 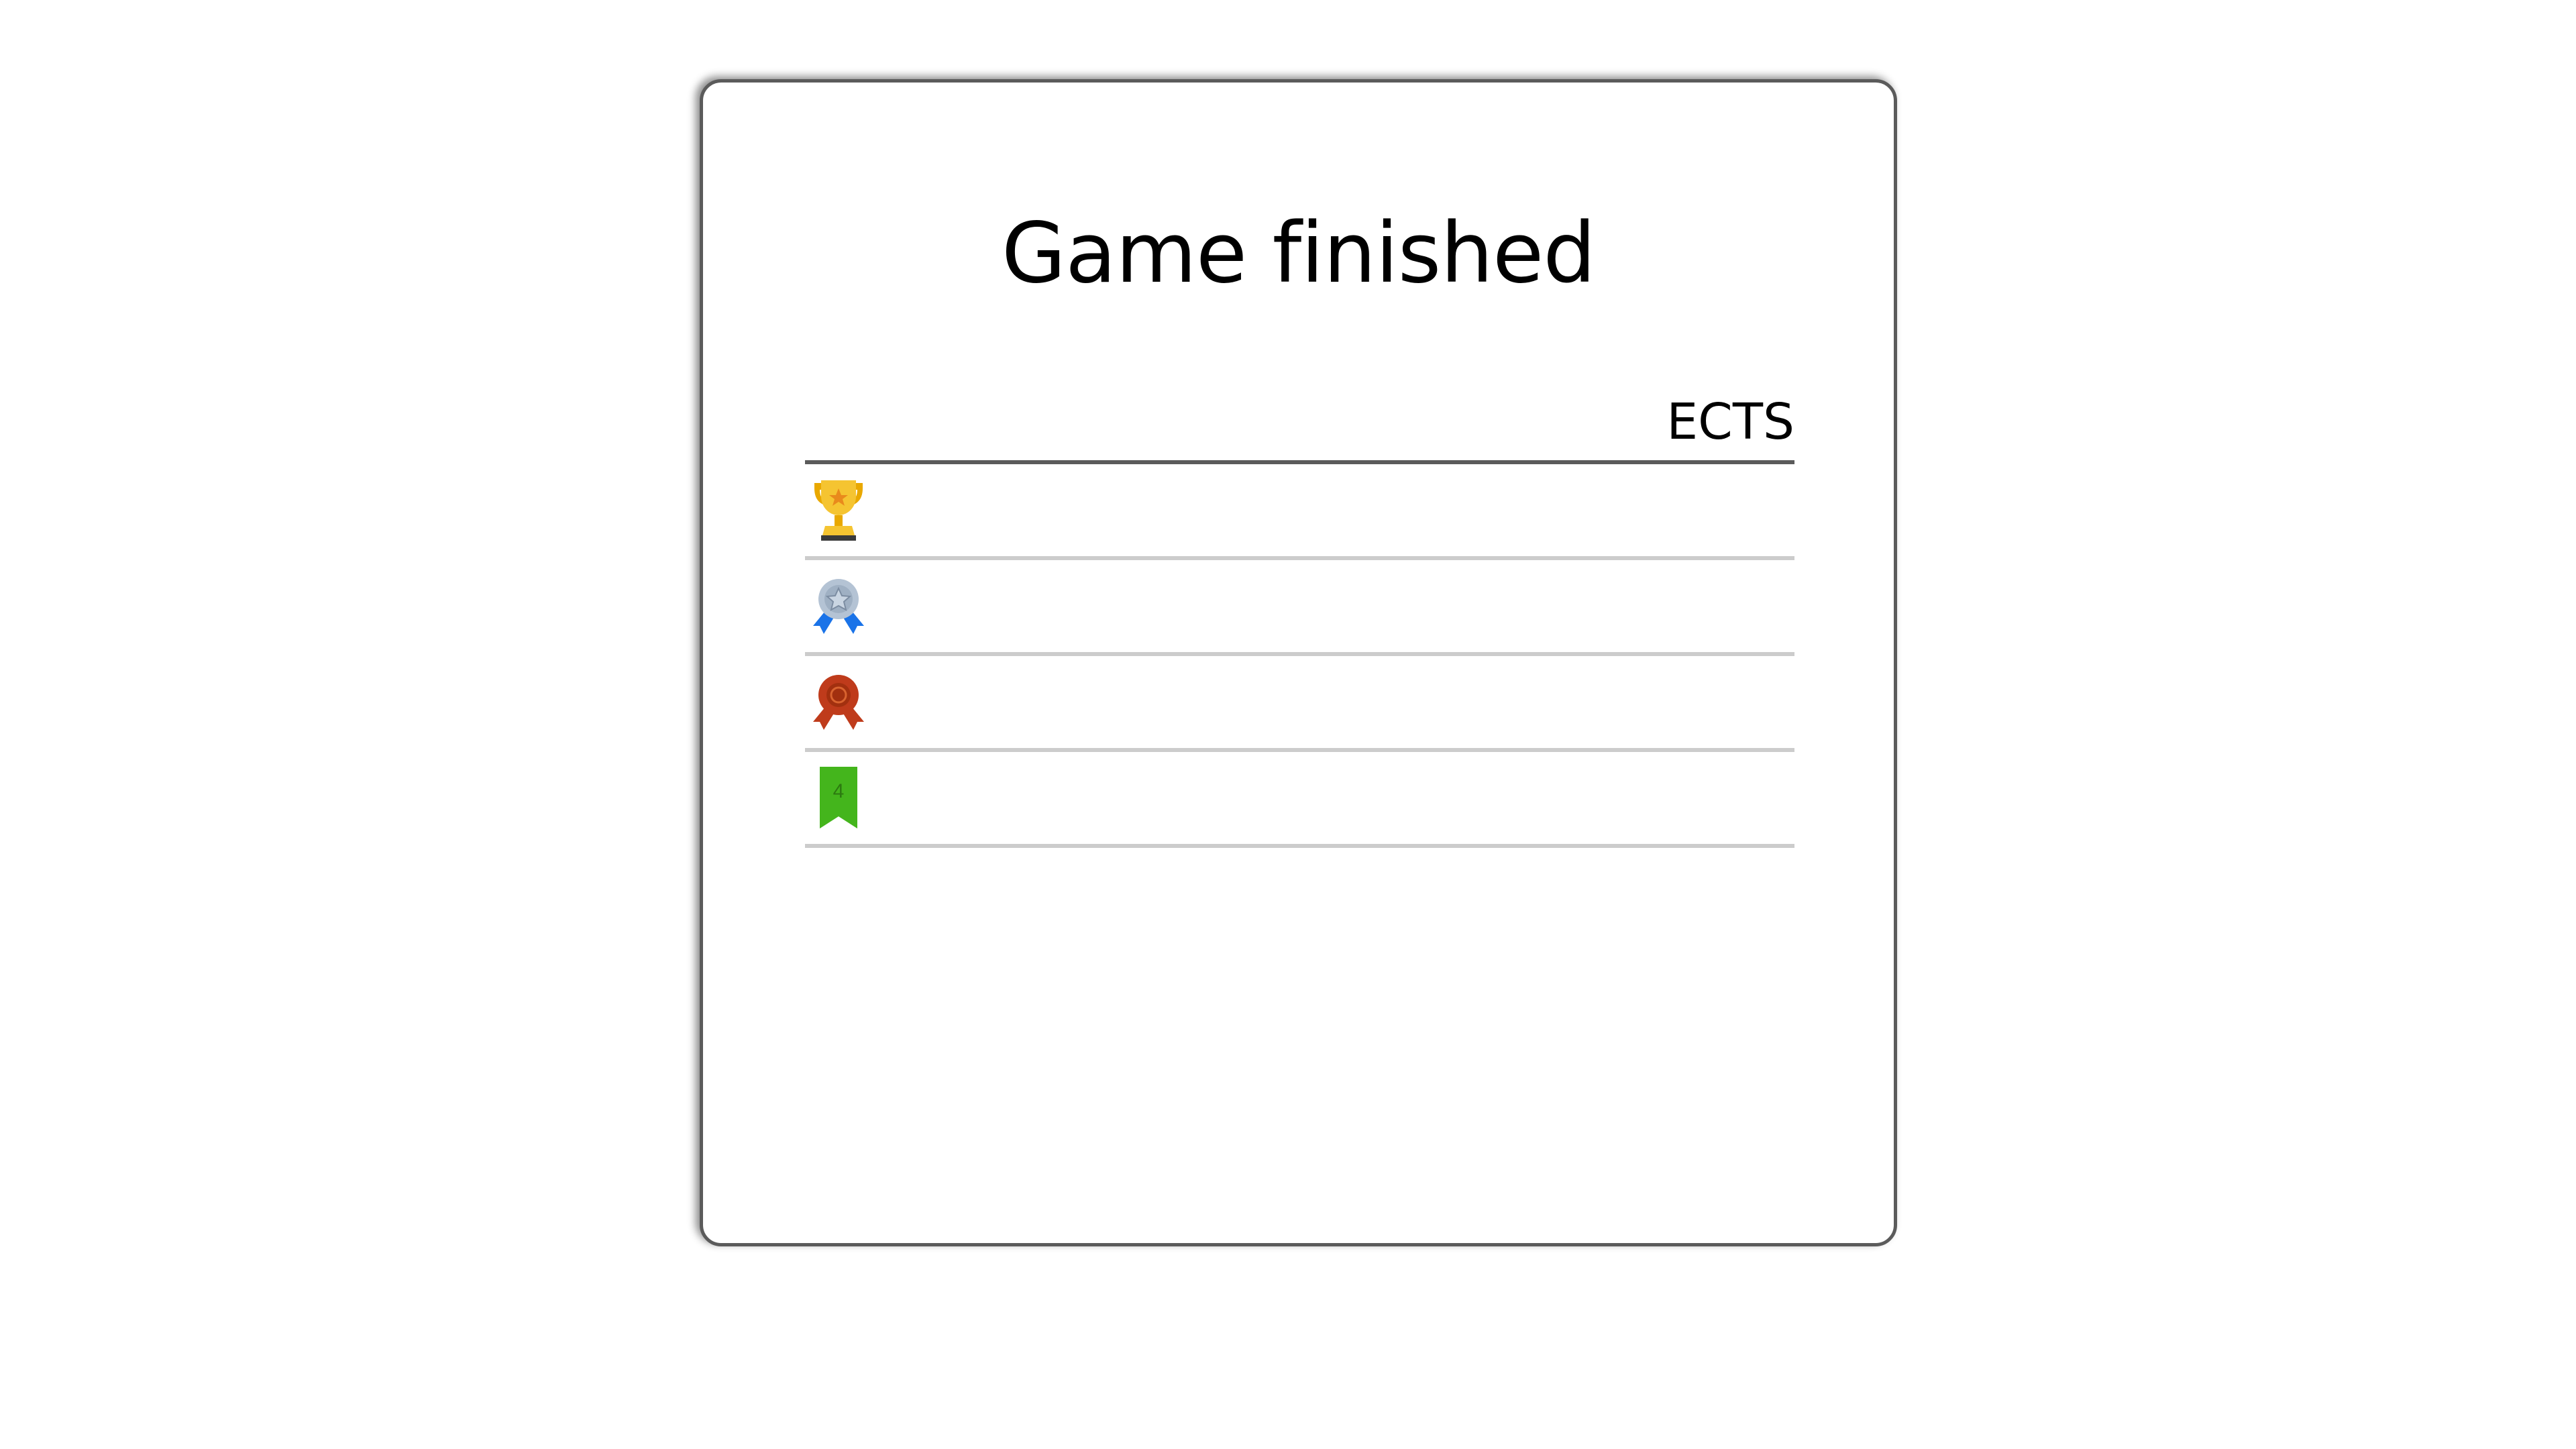 What do you see at coordinates (838, 701) in the screenshot?
I see `bronze-medal-icon` at bounding box center [838, 701].